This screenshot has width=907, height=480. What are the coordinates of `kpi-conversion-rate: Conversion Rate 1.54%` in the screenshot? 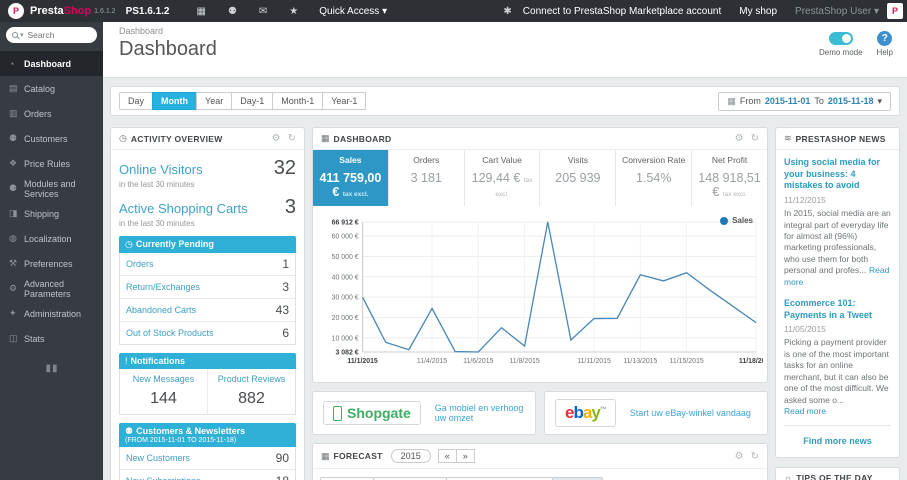 It's located at (654, 178).